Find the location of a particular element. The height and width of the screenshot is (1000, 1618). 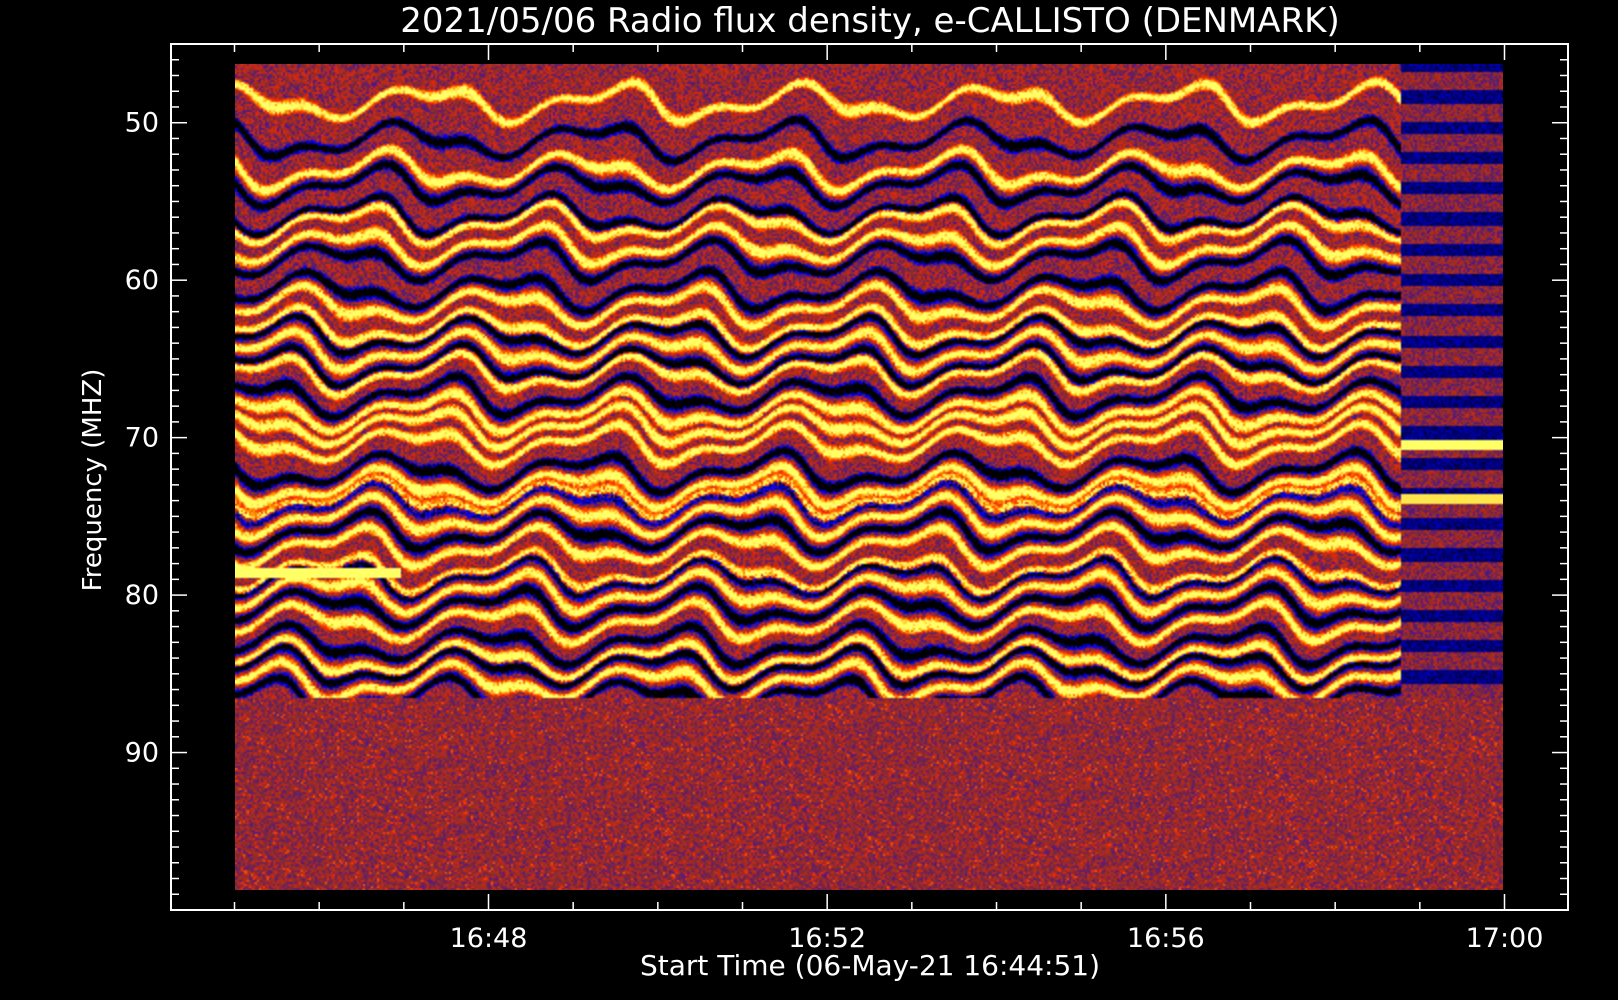

y-tick-label: 80 is located at coordinates (142, 595).